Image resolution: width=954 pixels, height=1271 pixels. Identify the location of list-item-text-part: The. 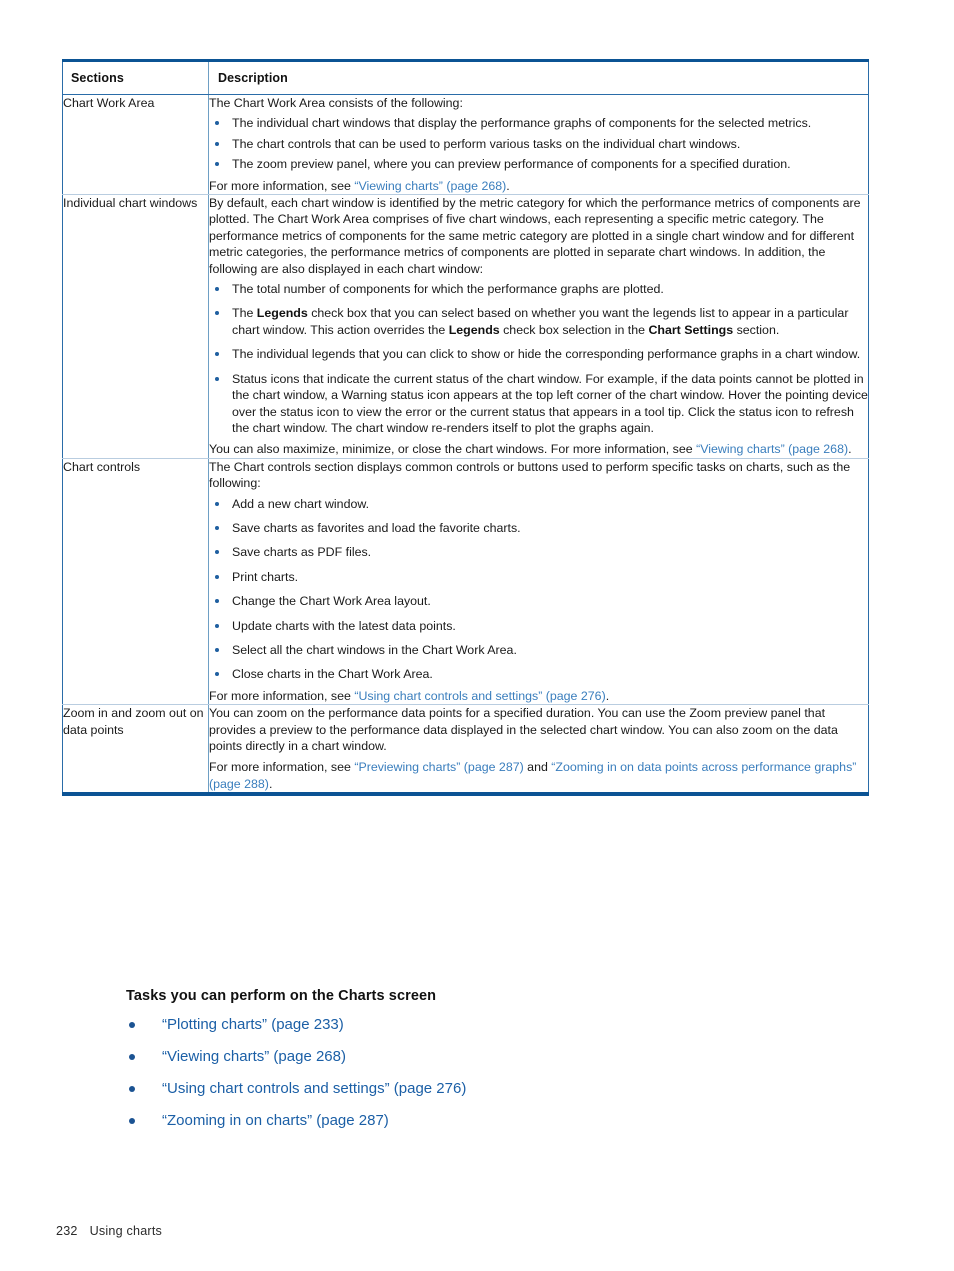
(244, 313).